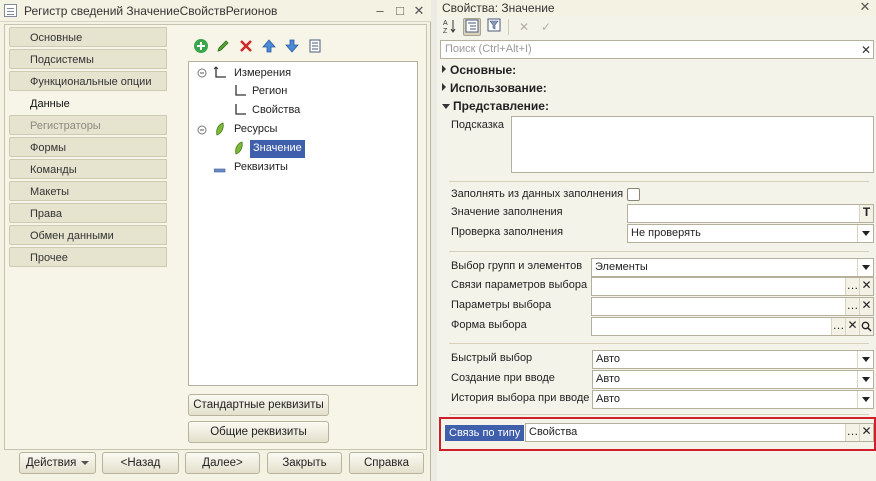 The width and height of the screenshot is (876, 481). I want to click on nav-tab-8: Права, so click(88, 213).